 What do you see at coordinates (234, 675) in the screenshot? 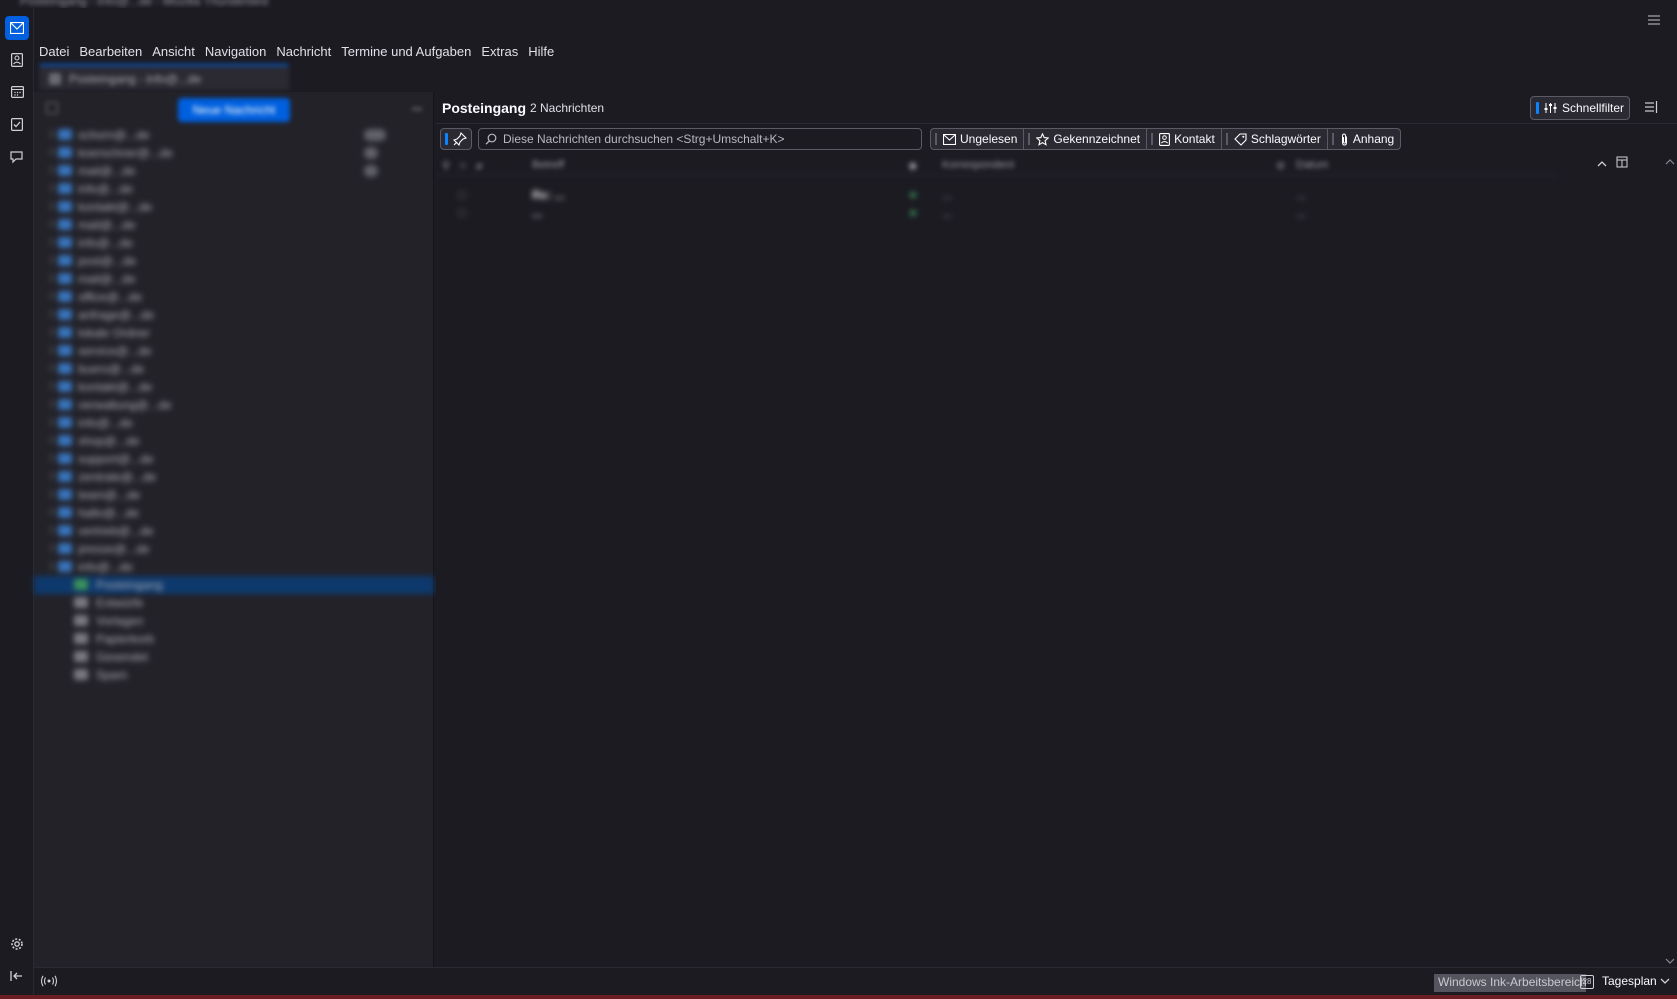
I see `subfolder-row: Spam` at bounding box center [234, 675].